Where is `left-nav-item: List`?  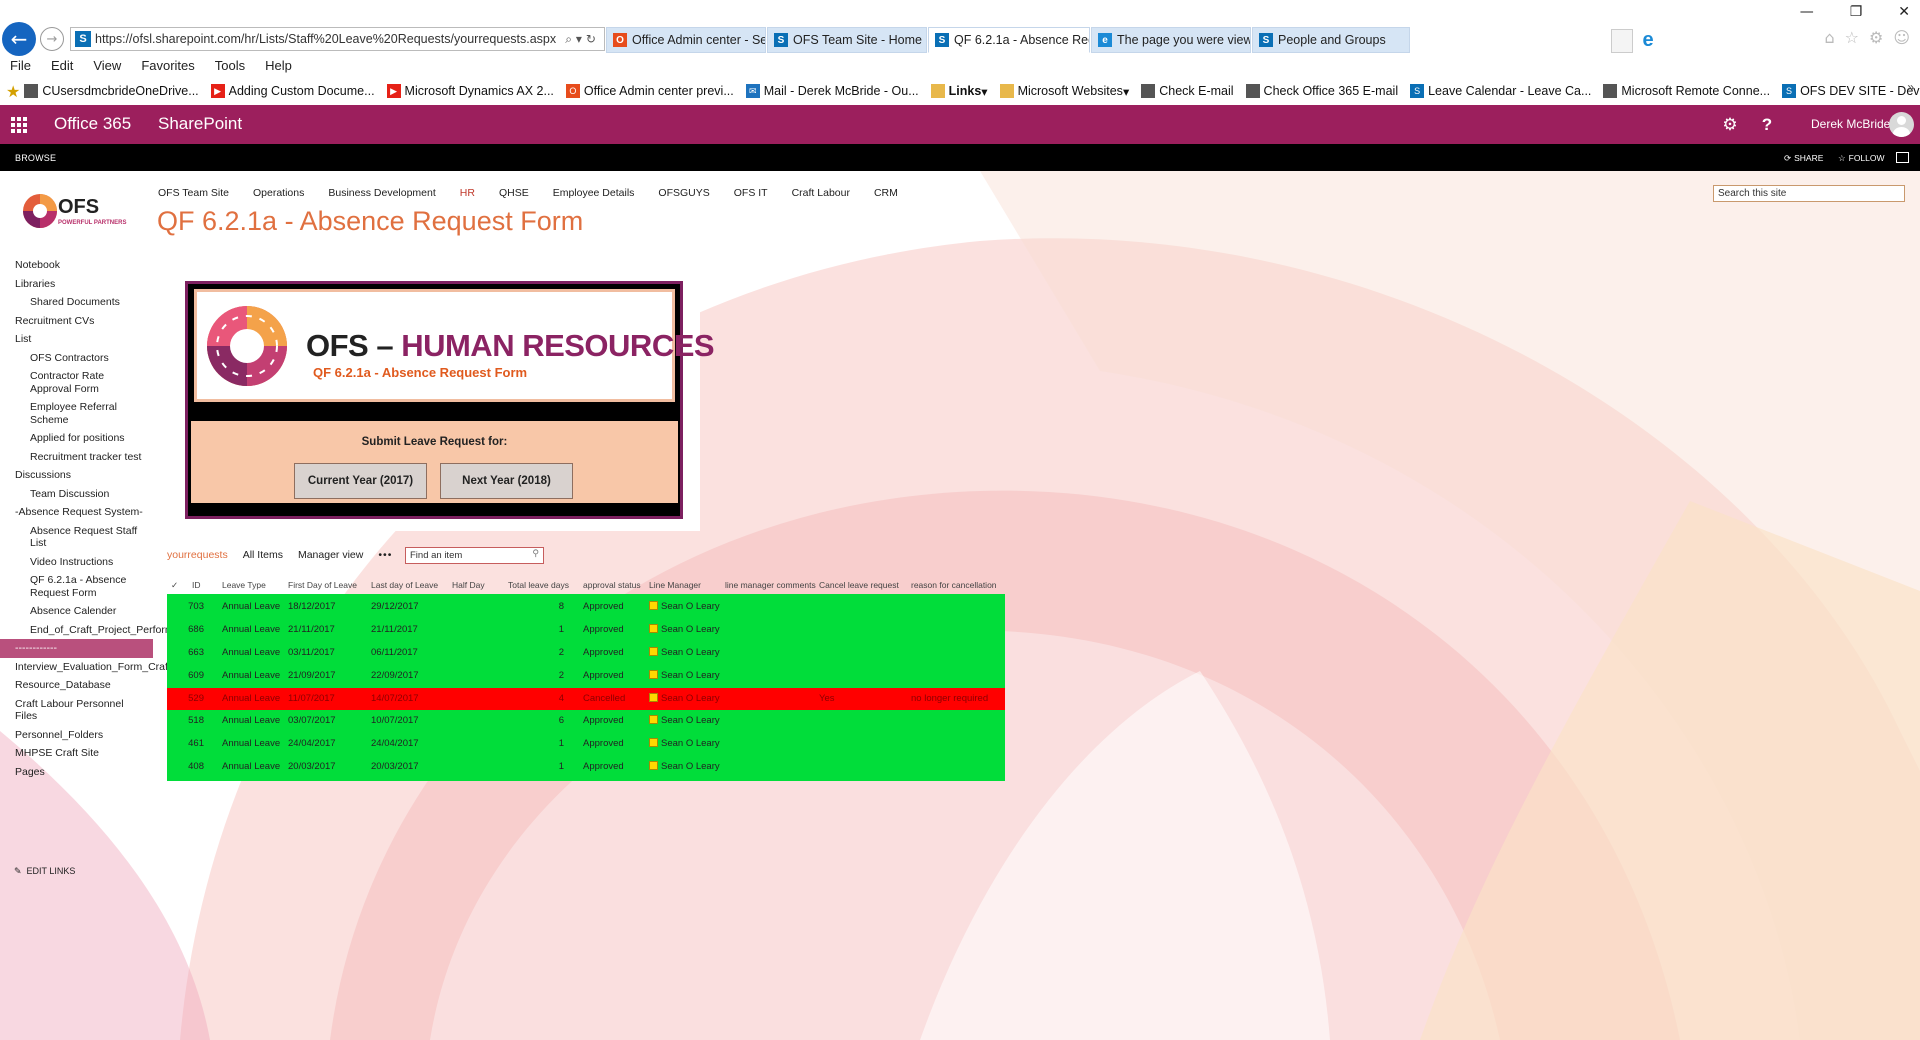
left-nav-item: List is located at coordinates (76, 339).